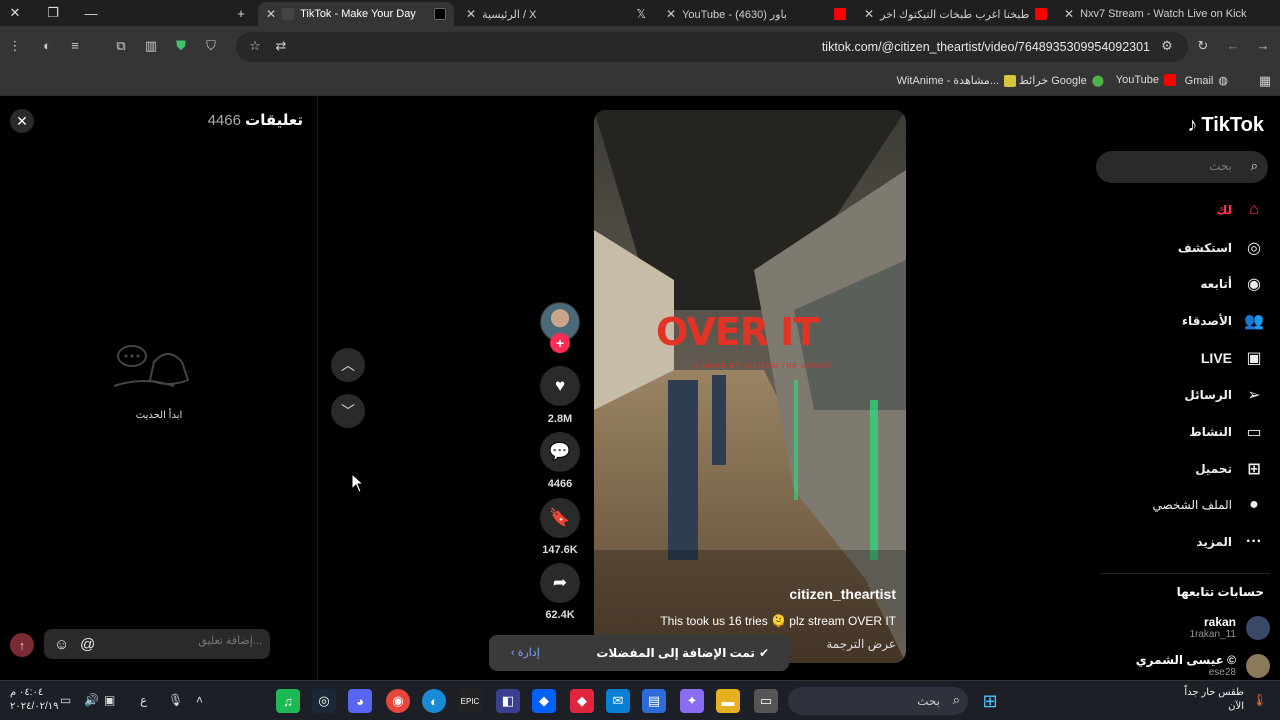 This screenshot has width=1280, height=720. I want to click on clock-time: ٠٤:٠٤ م, so click(27, 692).